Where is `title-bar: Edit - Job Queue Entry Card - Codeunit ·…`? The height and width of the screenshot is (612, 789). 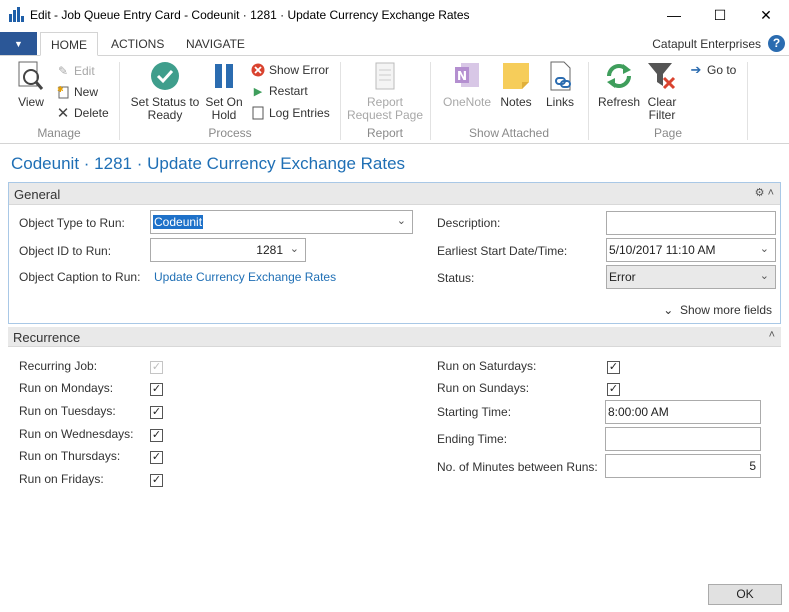
title-bar: Edit - Job Queue Entry Card - Codeunit ·… is located at coordinates (394, 15).